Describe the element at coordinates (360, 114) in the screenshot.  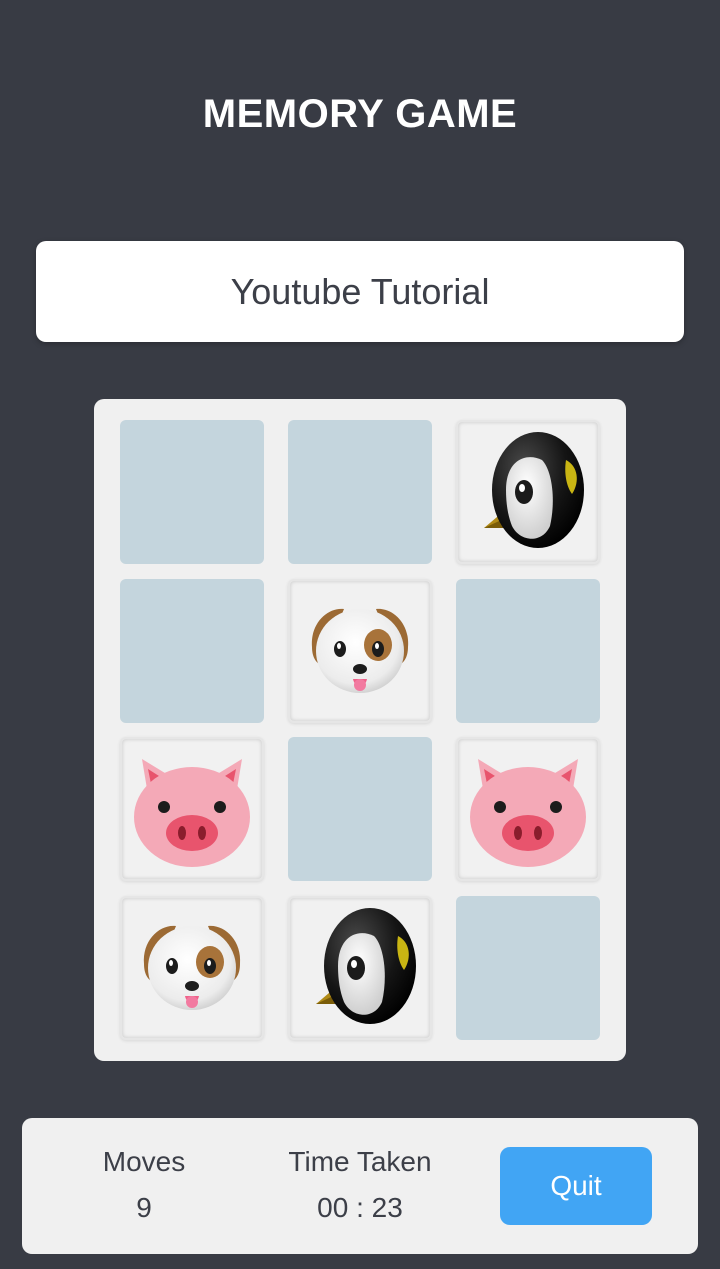
I see `page-title: MEMORY GAME` at that location.